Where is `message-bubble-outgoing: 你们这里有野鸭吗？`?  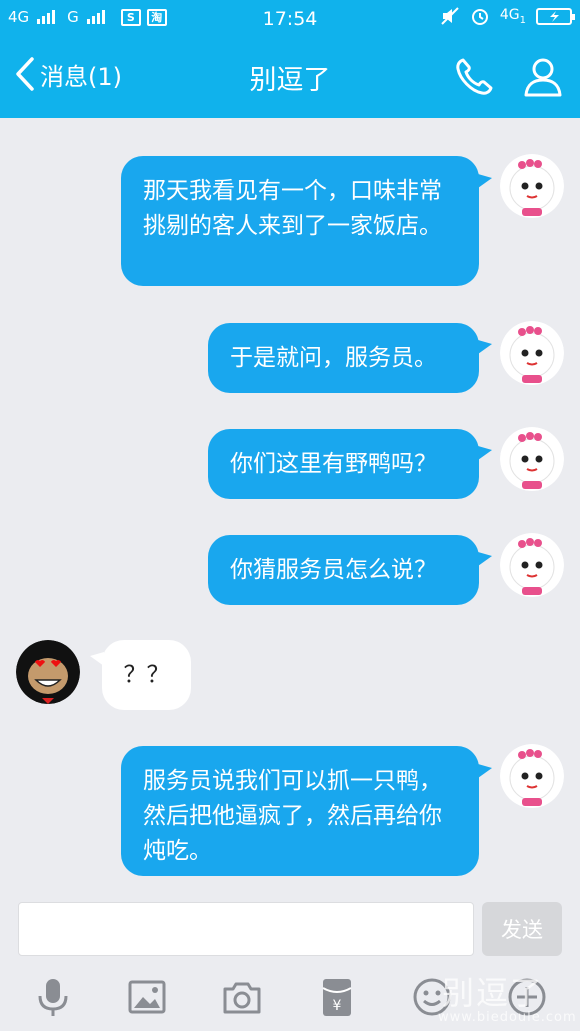
message-bubble-outgoing: 你们这里有野鸭吗？ is located at coordinates (343, 464).